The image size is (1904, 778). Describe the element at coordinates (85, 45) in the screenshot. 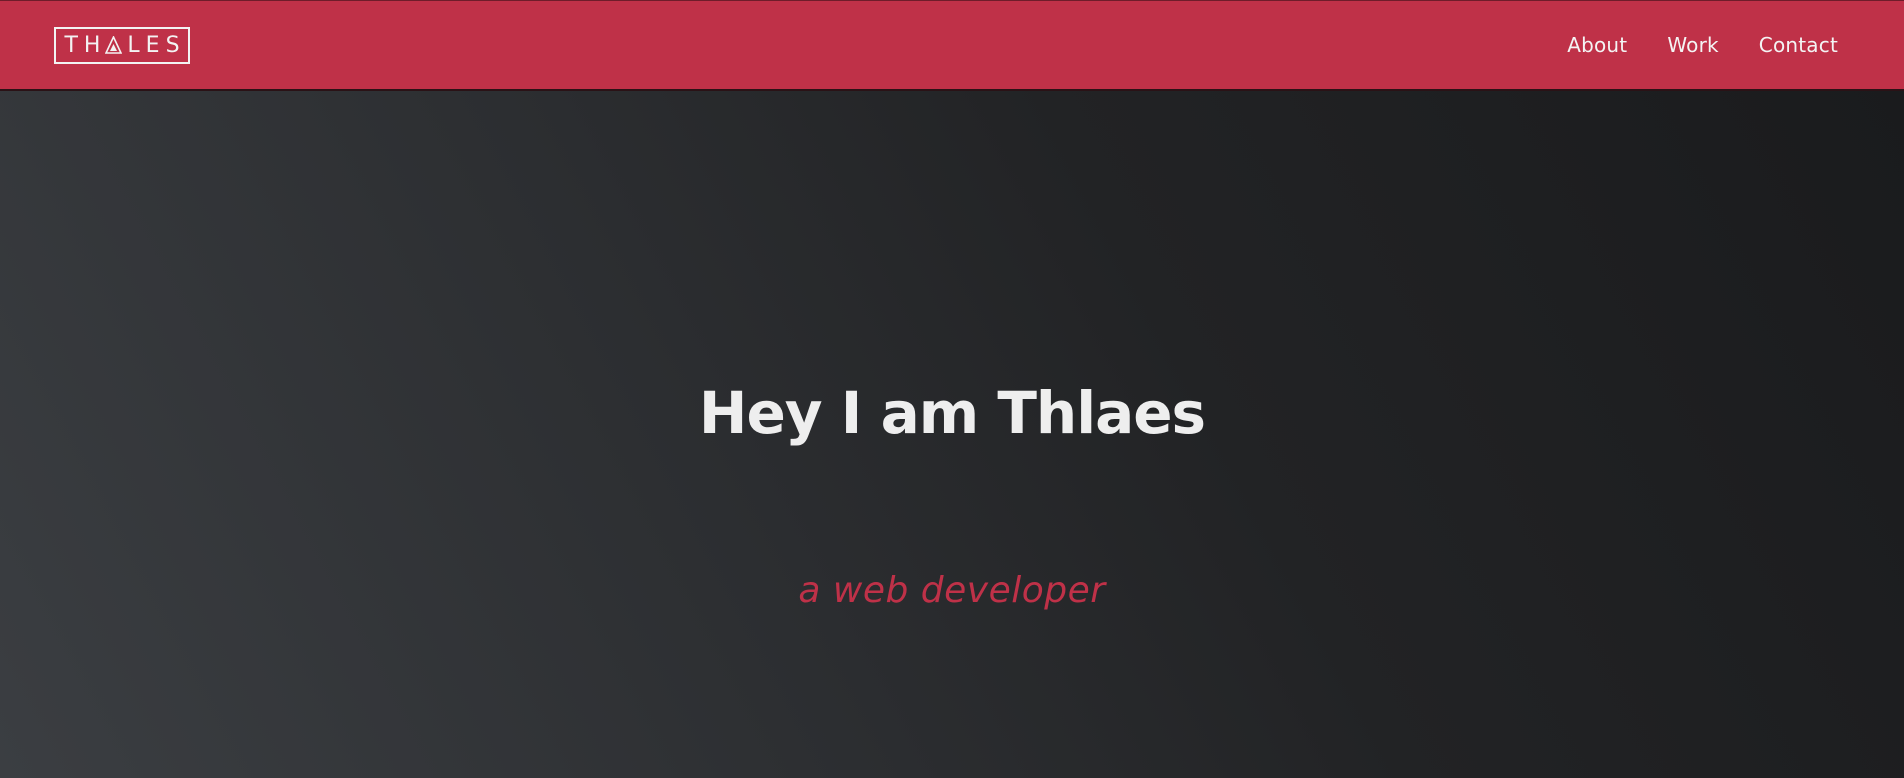

I see `logo-text-prefix: TH` at that location.